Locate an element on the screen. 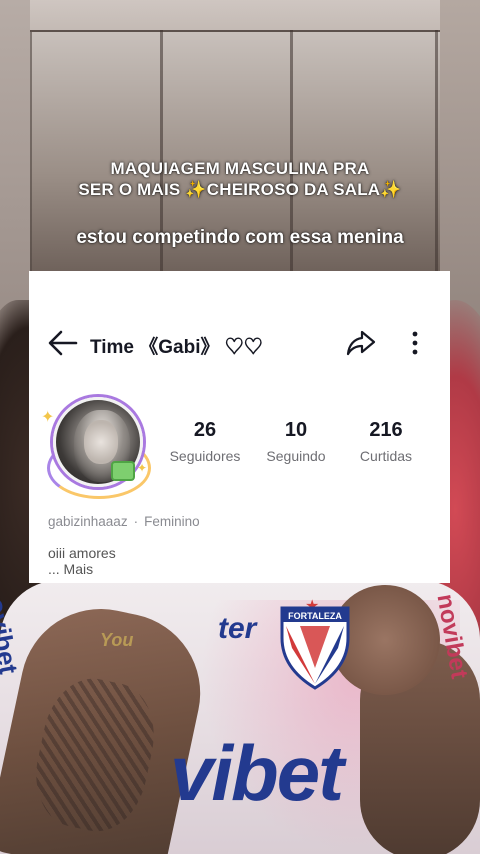 The height and width of the screenshot is (854, 480). gender: Feminino is located at coordinates (172, 521).